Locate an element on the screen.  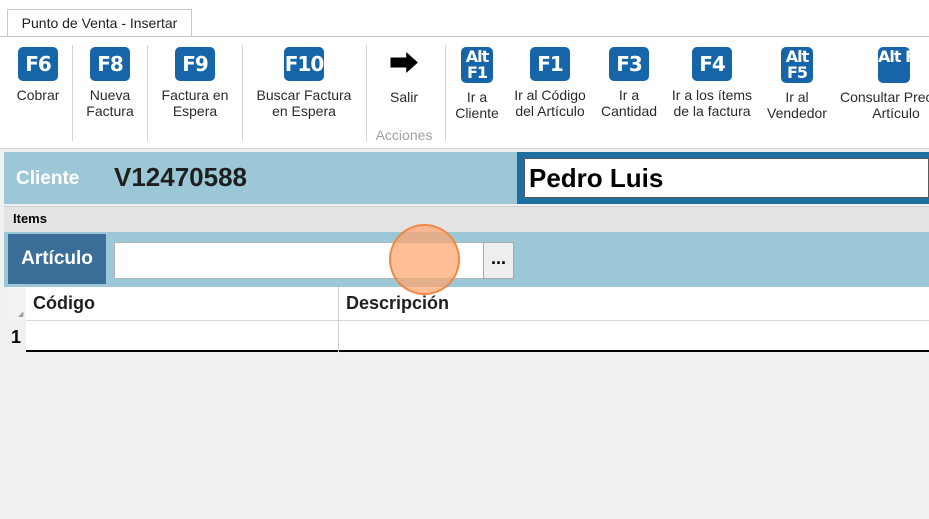
cobrar-button: F6 Cobrar is located at coordinates (38, 75).